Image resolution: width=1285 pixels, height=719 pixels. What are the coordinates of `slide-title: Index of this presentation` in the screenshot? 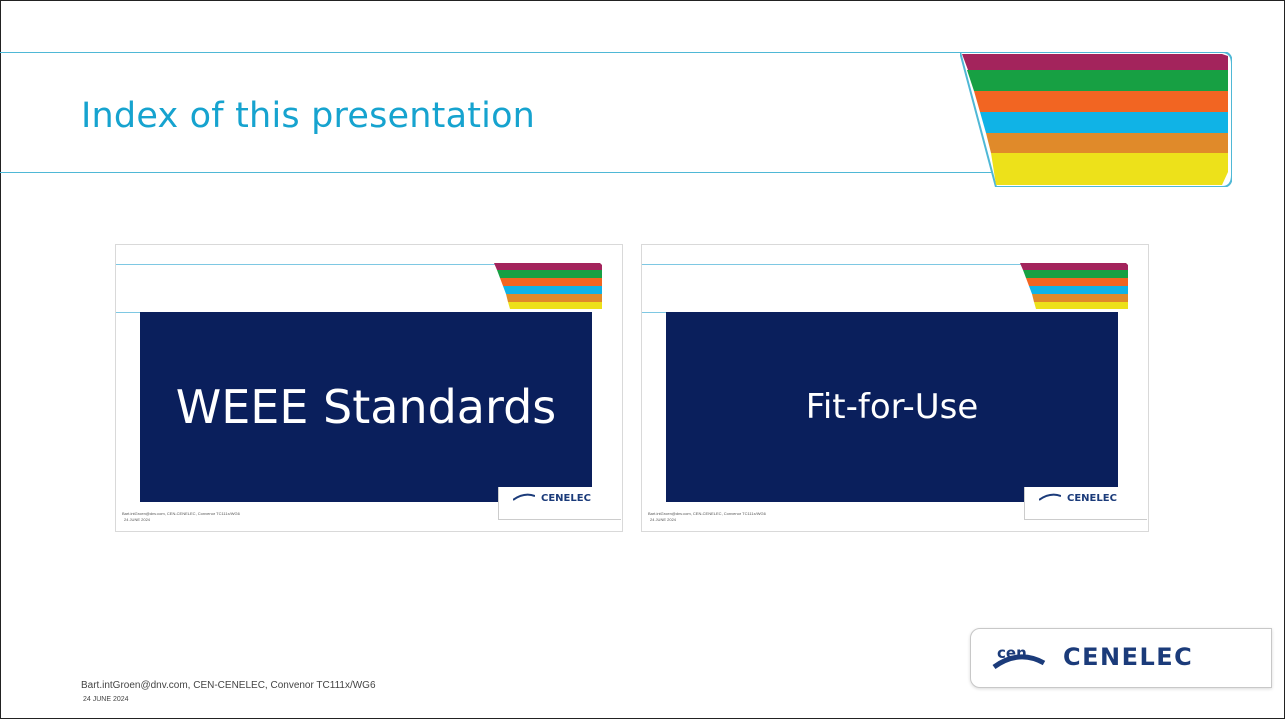 It's located at (308, 116).